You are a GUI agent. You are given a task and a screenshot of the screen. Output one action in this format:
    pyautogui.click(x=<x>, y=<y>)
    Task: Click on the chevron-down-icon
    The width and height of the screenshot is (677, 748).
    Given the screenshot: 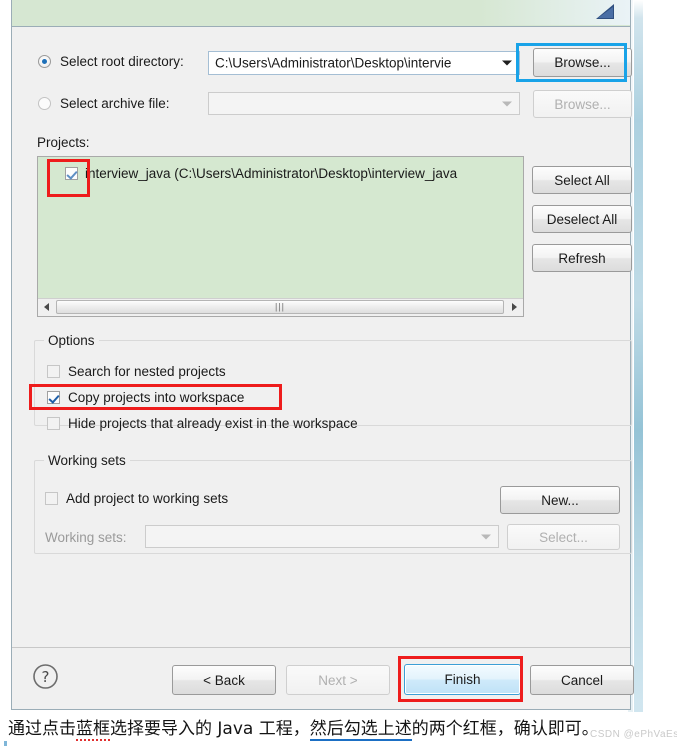 What is the action you would take?
    pyautogui.click(x=507, y=63)
    